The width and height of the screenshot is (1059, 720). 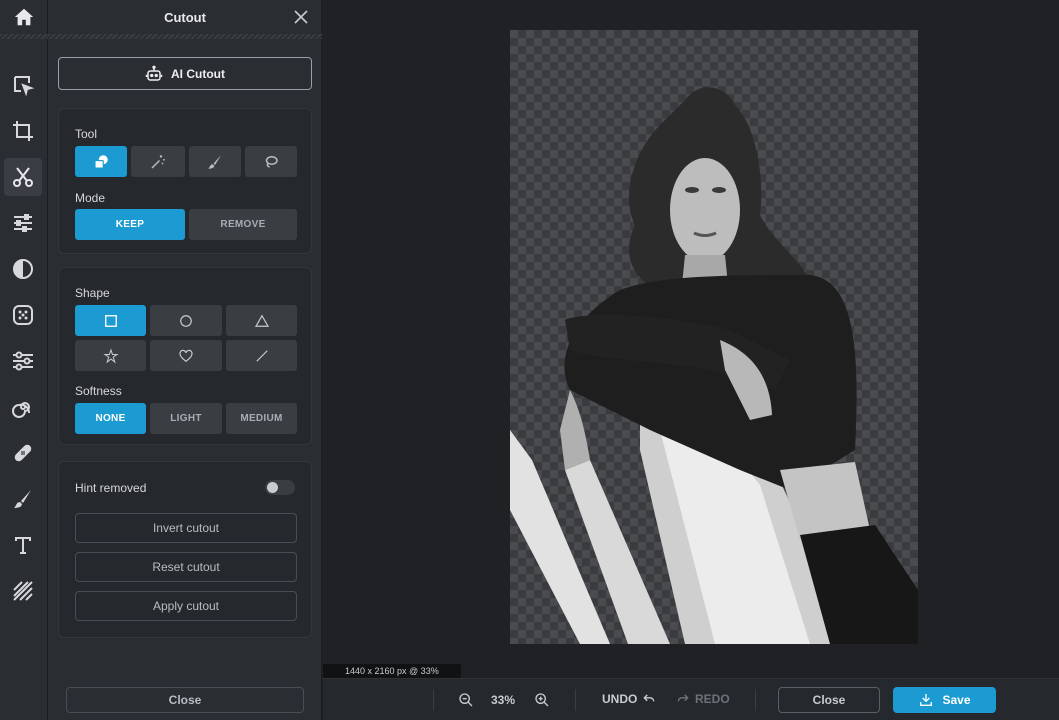 I want to click on shape-tool-icon, so click(x=101, y=161).